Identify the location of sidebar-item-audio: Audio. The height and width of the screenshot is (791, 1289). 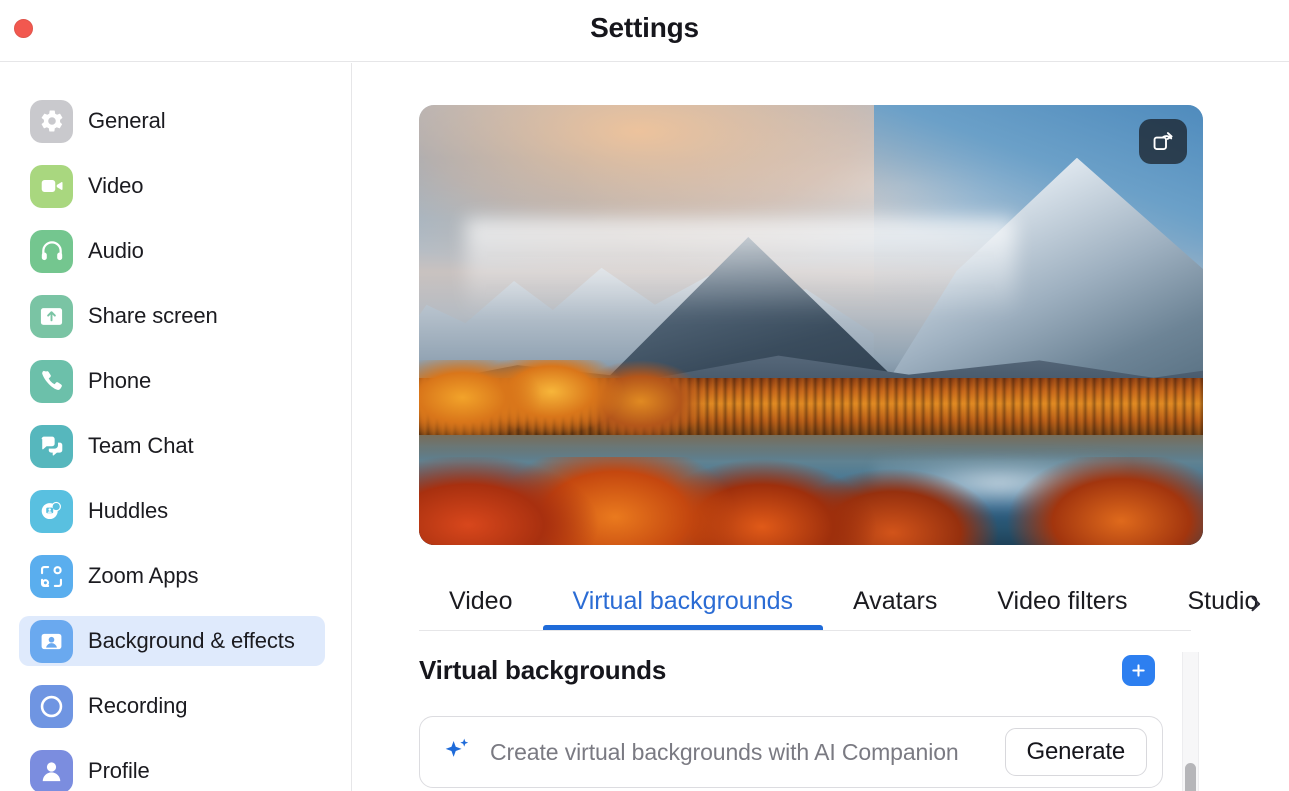
(172, 251).